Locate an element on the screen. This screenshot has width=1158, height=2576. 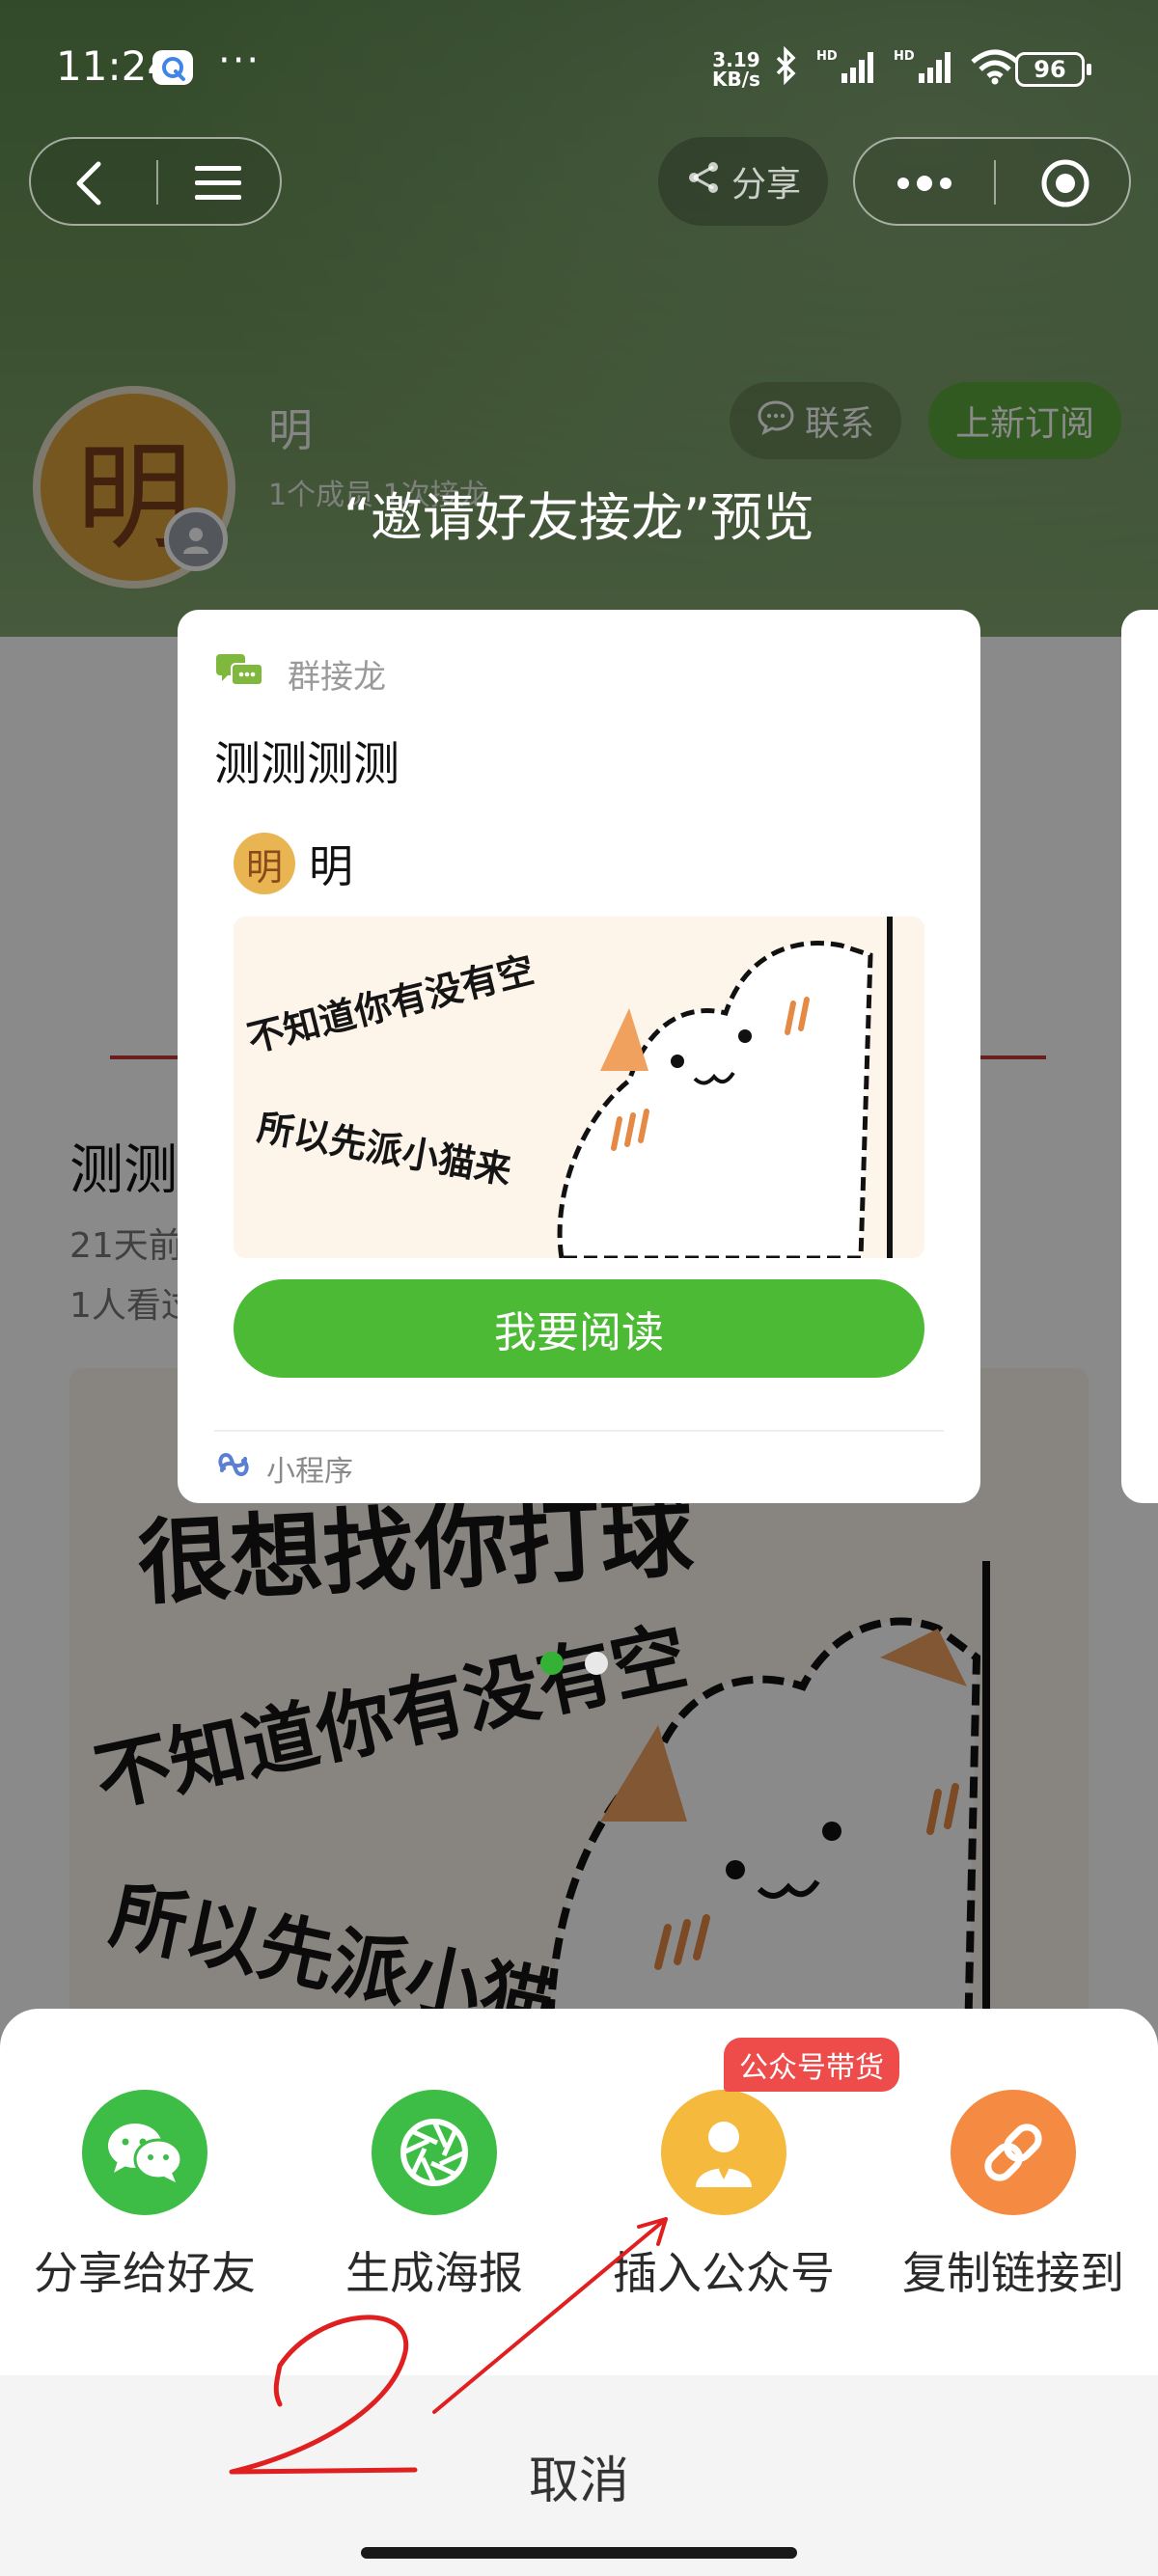
generate-poster-button: 生成海报 is located at coordinates (434, 2196).